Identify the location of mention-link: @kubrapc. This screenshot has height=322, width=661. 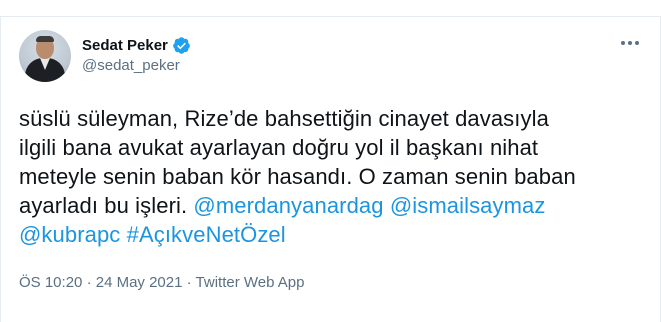
(69, 234).